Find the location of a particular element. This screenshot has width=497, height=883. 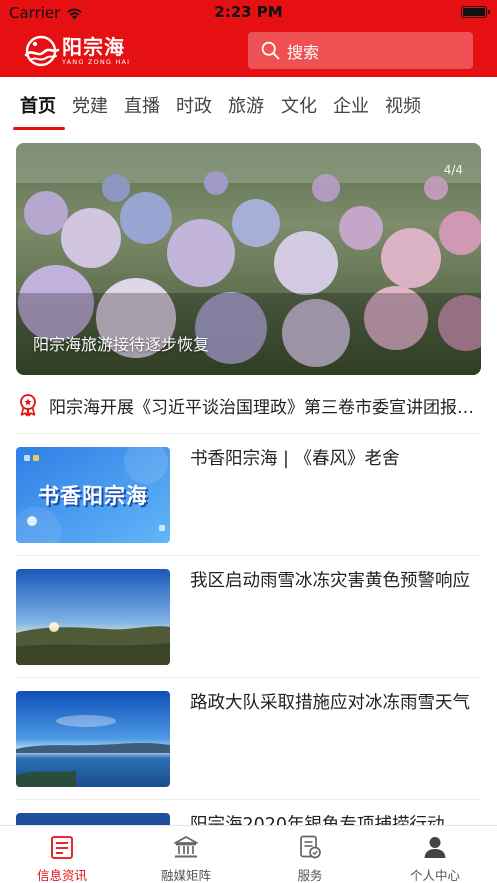

app-header: Carrier 2:23 PM 阳宗海 YANG ZONG HAI 搜索 is located at coordinates (248, 38).